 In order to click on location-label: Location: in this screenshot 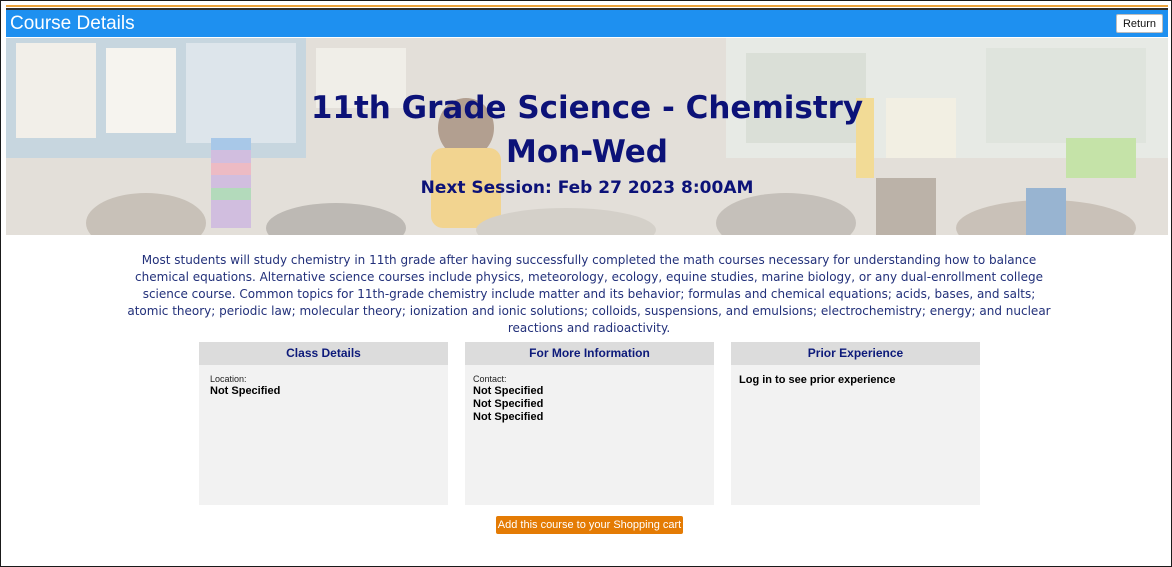, I will do `click(228, 379)`.